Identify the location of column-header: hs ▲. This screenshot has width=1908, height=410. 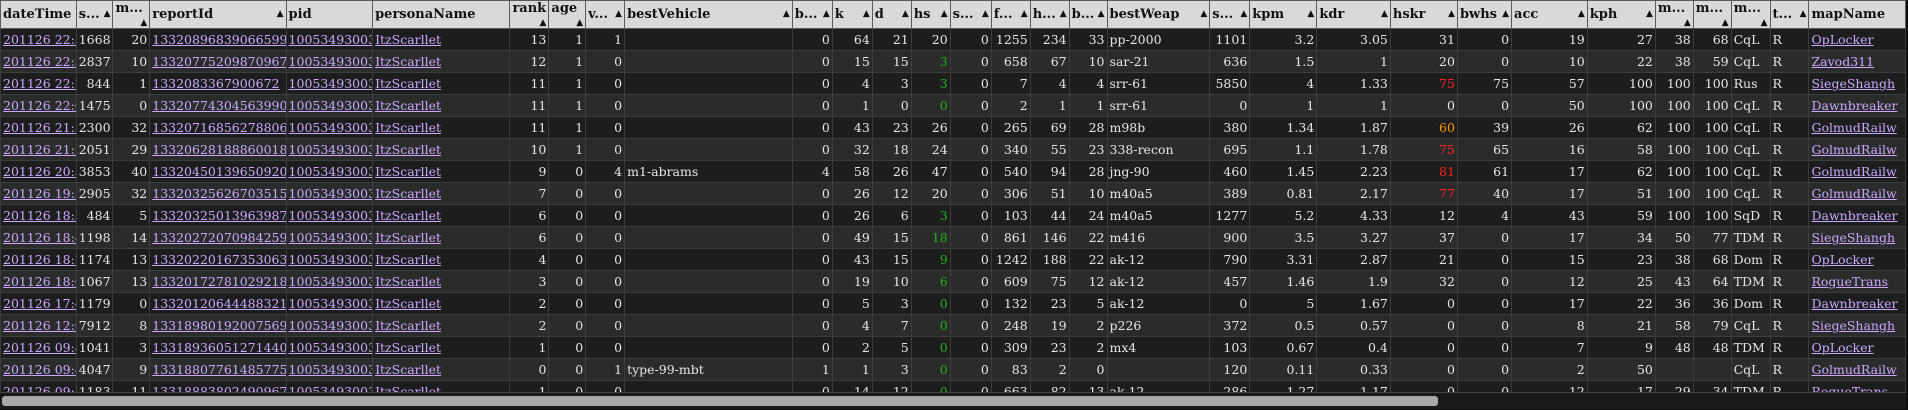
(930, 14).